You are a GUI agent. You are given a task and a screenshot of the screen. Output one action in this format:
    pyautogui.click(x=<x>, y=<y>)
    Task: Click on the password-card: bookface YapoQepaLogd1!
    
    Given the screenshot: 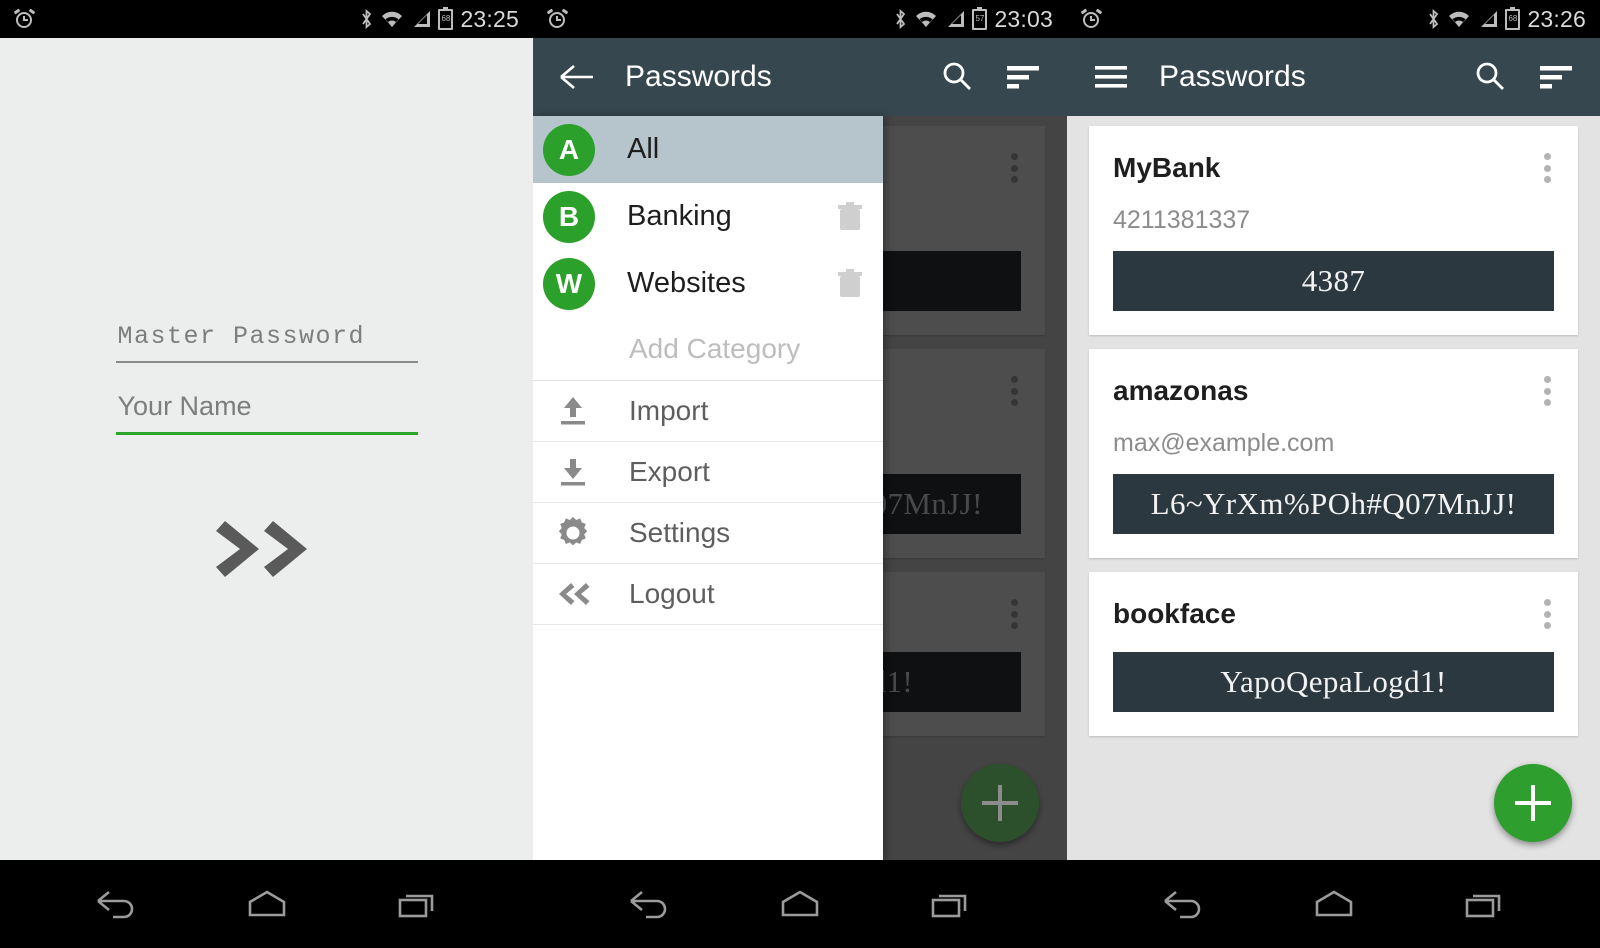 What is the action you would take?
    pyautogui.click(x=1333, y=654)
    